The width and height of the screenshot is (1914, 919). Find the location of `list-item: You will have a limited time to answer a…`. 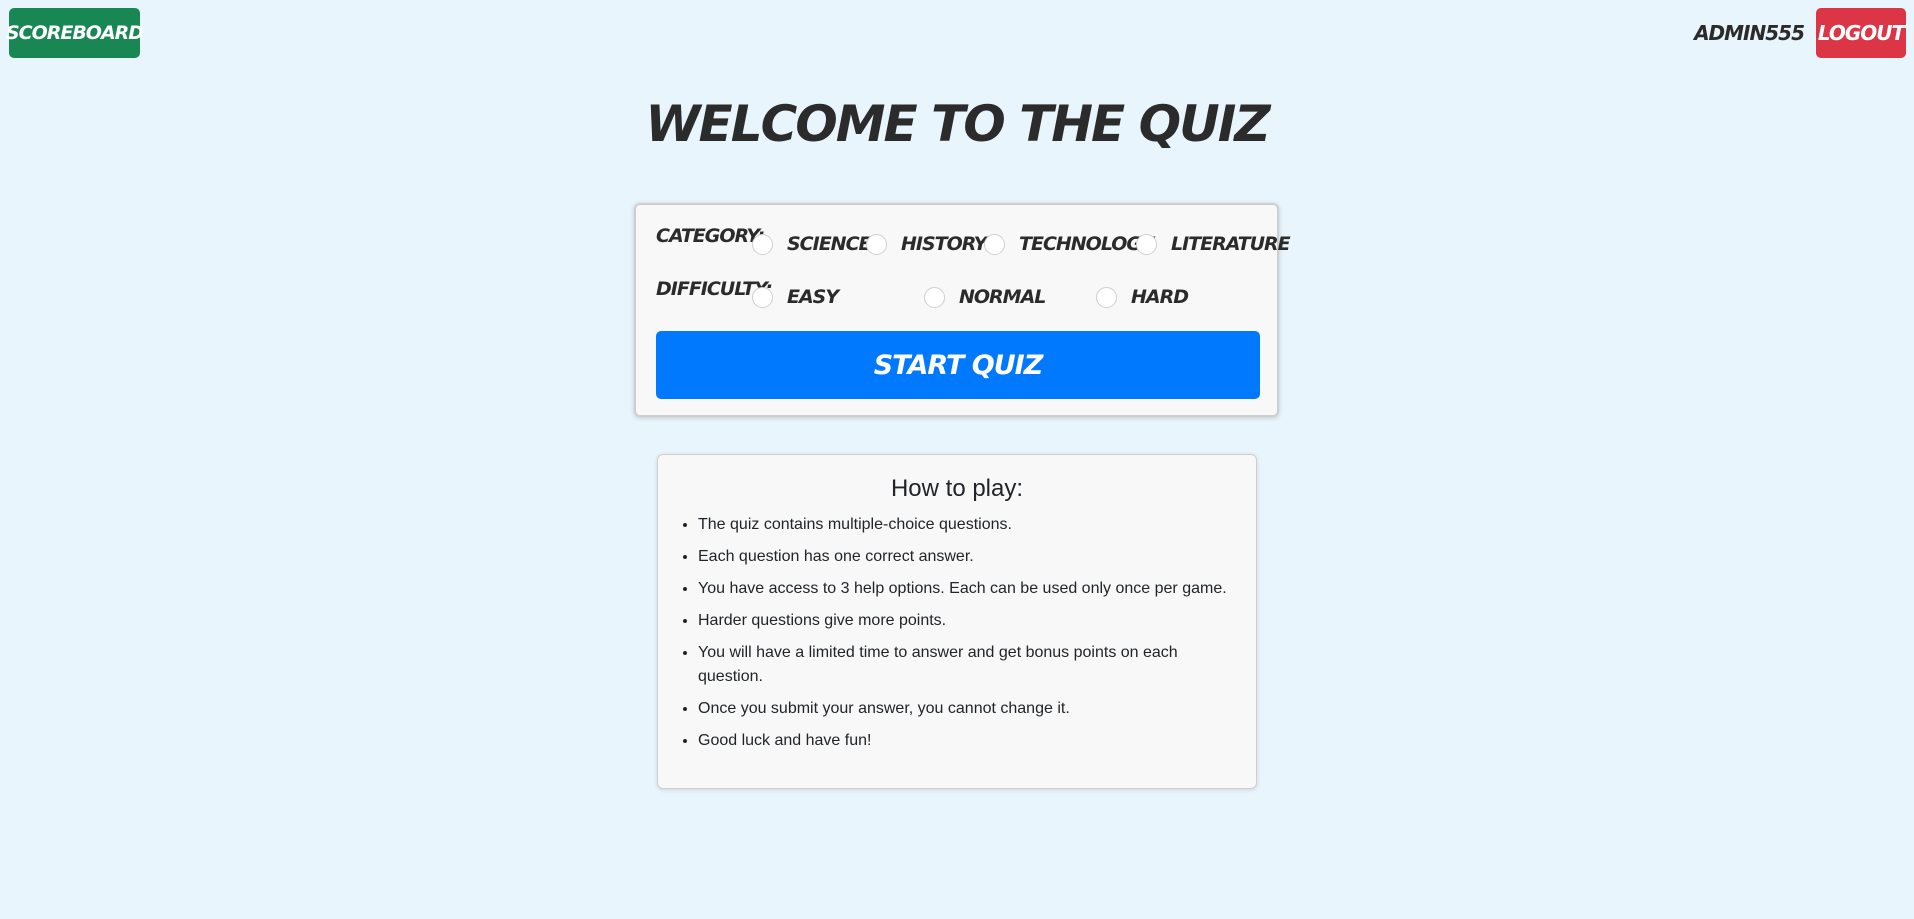

list-item: You will have a limited time to answer a… is located at coordinates (967, 665).